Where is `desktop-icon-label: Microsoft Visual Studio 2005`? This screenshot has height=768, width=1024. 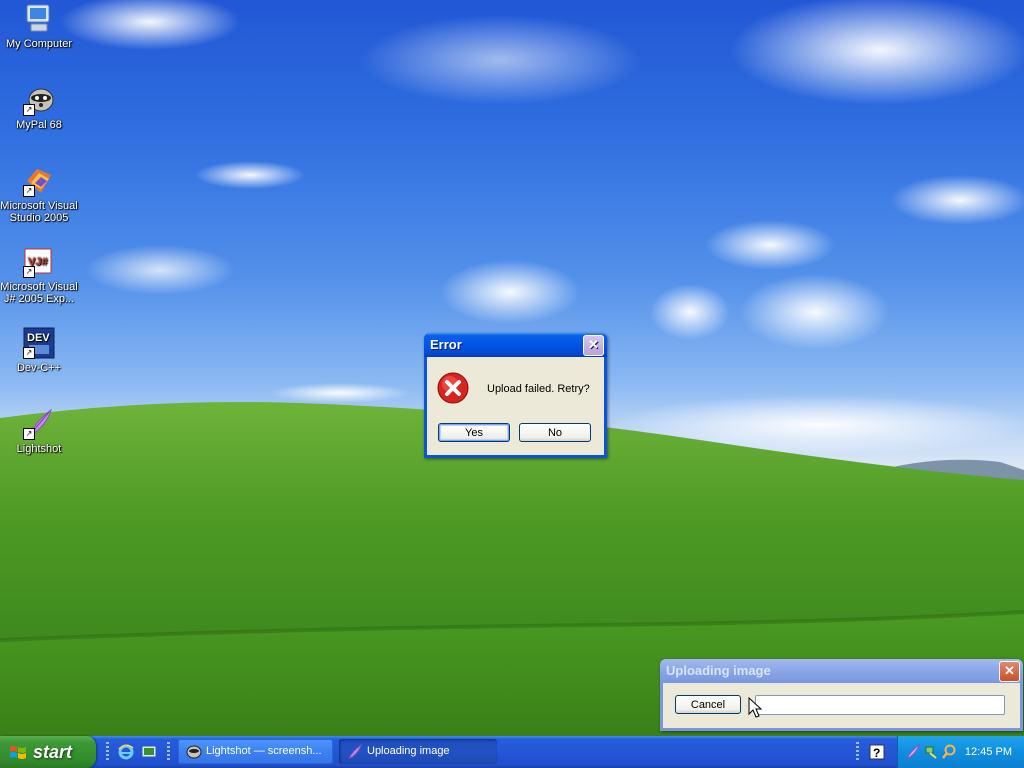
desktop-icon-label: Microsoft Visual Studio 2005 is located at coordinates (39, 212).